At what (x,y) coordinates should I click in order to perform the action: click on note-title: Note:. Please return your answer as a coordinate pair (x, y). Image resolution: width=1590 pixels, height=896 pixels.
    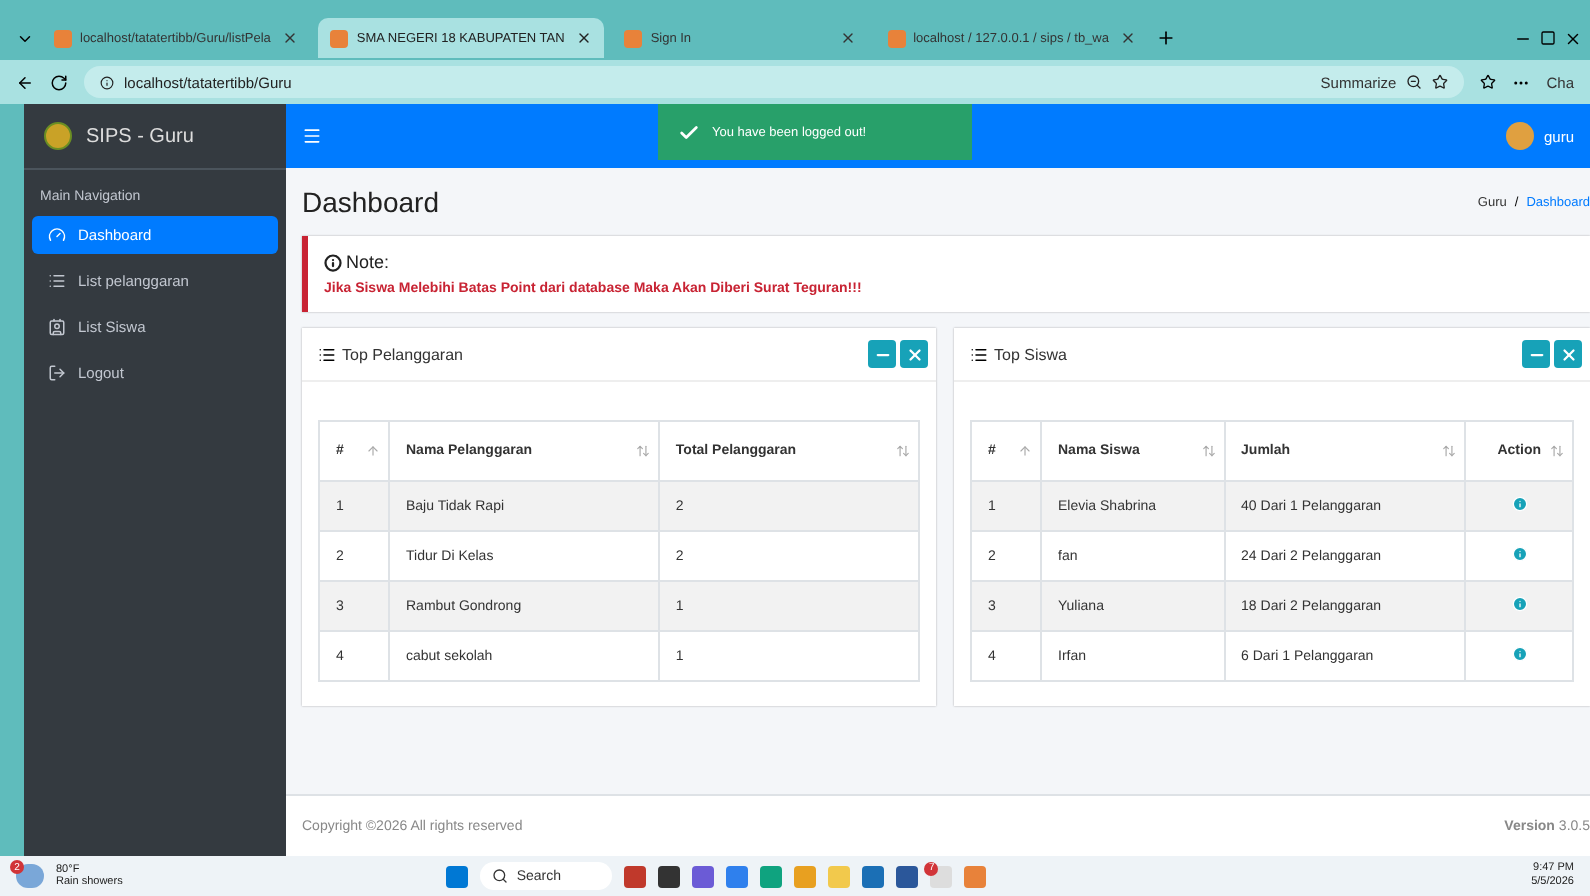
    Looking at the image, I should click on (368, 262).